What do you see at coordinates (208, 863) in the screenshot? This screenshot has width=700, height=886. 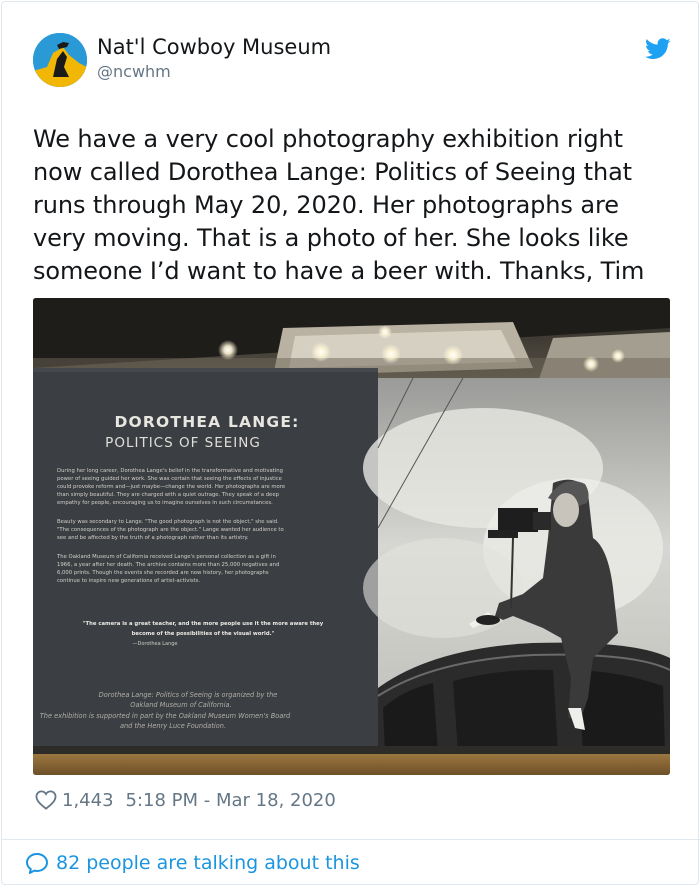 I see `talking-count-text: 82 people are talking about this` at bounding box center [208, 863].